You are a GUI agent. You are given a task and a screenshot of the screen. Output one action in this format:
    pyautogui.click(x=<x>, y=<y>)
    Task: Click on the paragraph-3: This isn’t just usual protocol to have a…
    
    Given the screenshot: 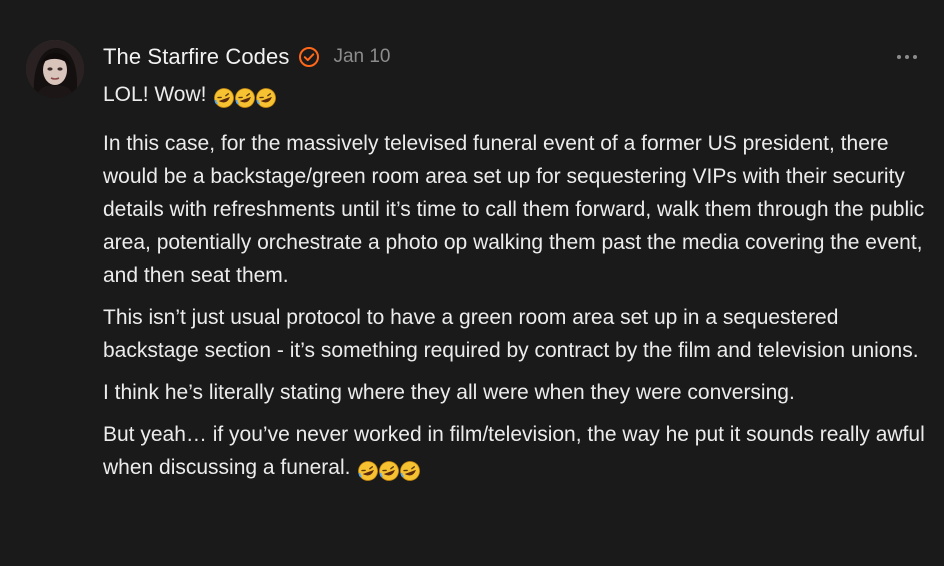 What is the action you would take?
    pyautogui.click(x=511, y=334)
    